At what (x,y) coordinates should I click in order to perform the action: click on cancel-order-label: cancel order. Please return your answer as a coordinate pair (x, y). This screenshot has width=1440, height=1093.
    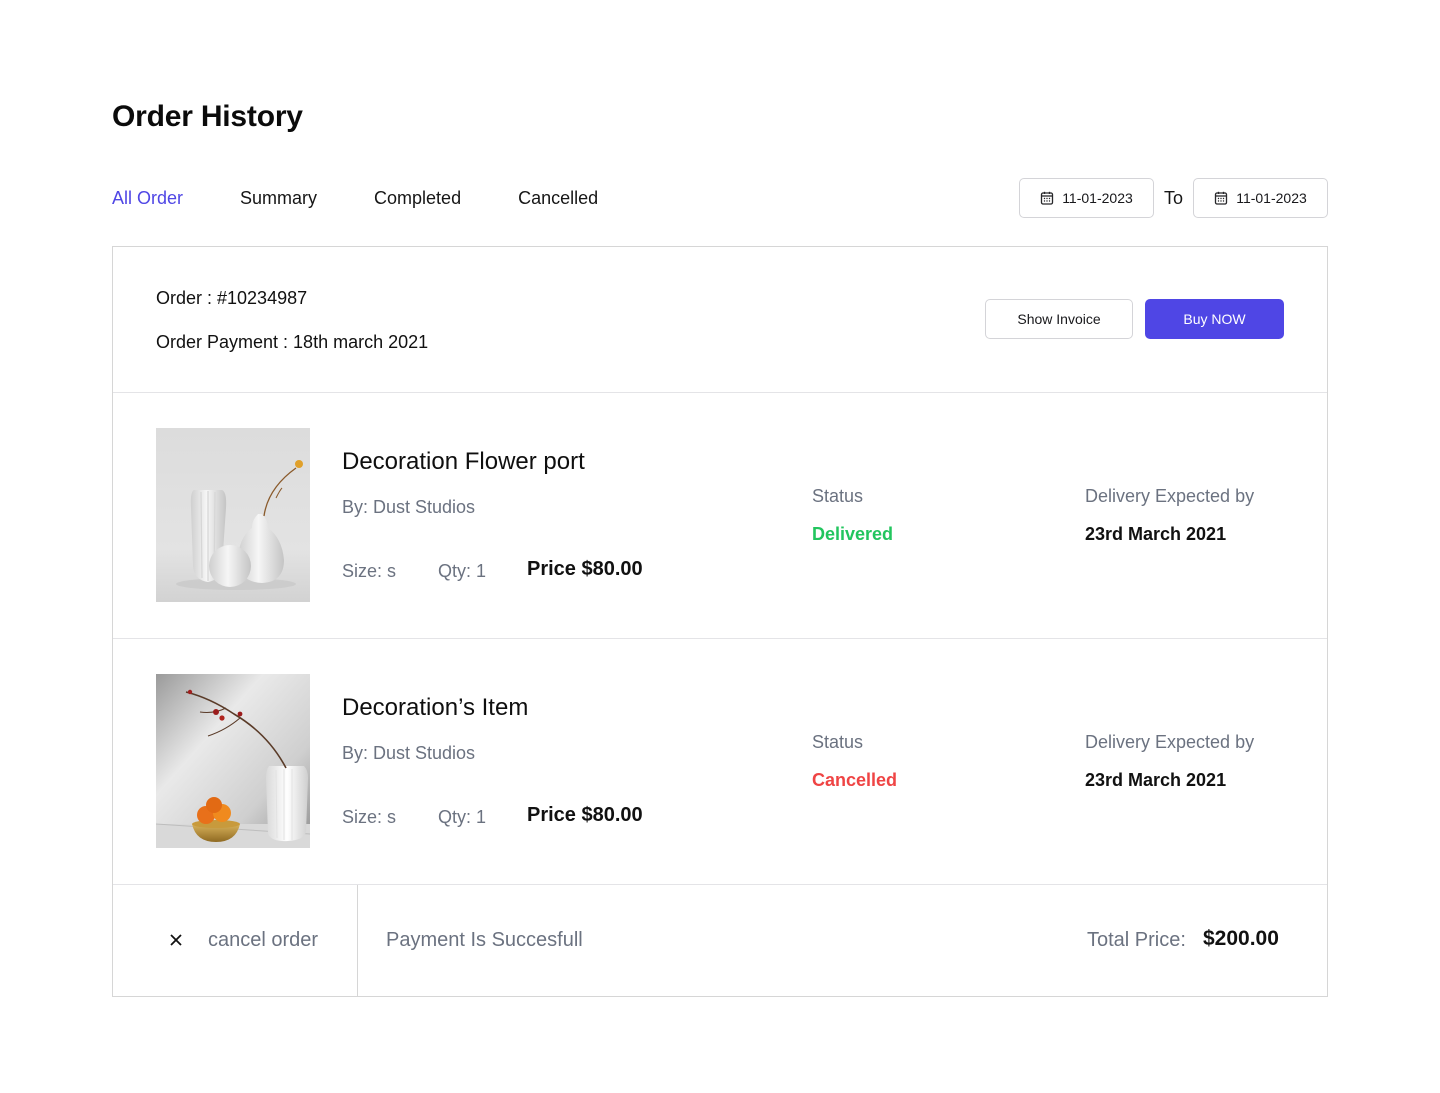
    Looking at the image, I should click on (263, 940).